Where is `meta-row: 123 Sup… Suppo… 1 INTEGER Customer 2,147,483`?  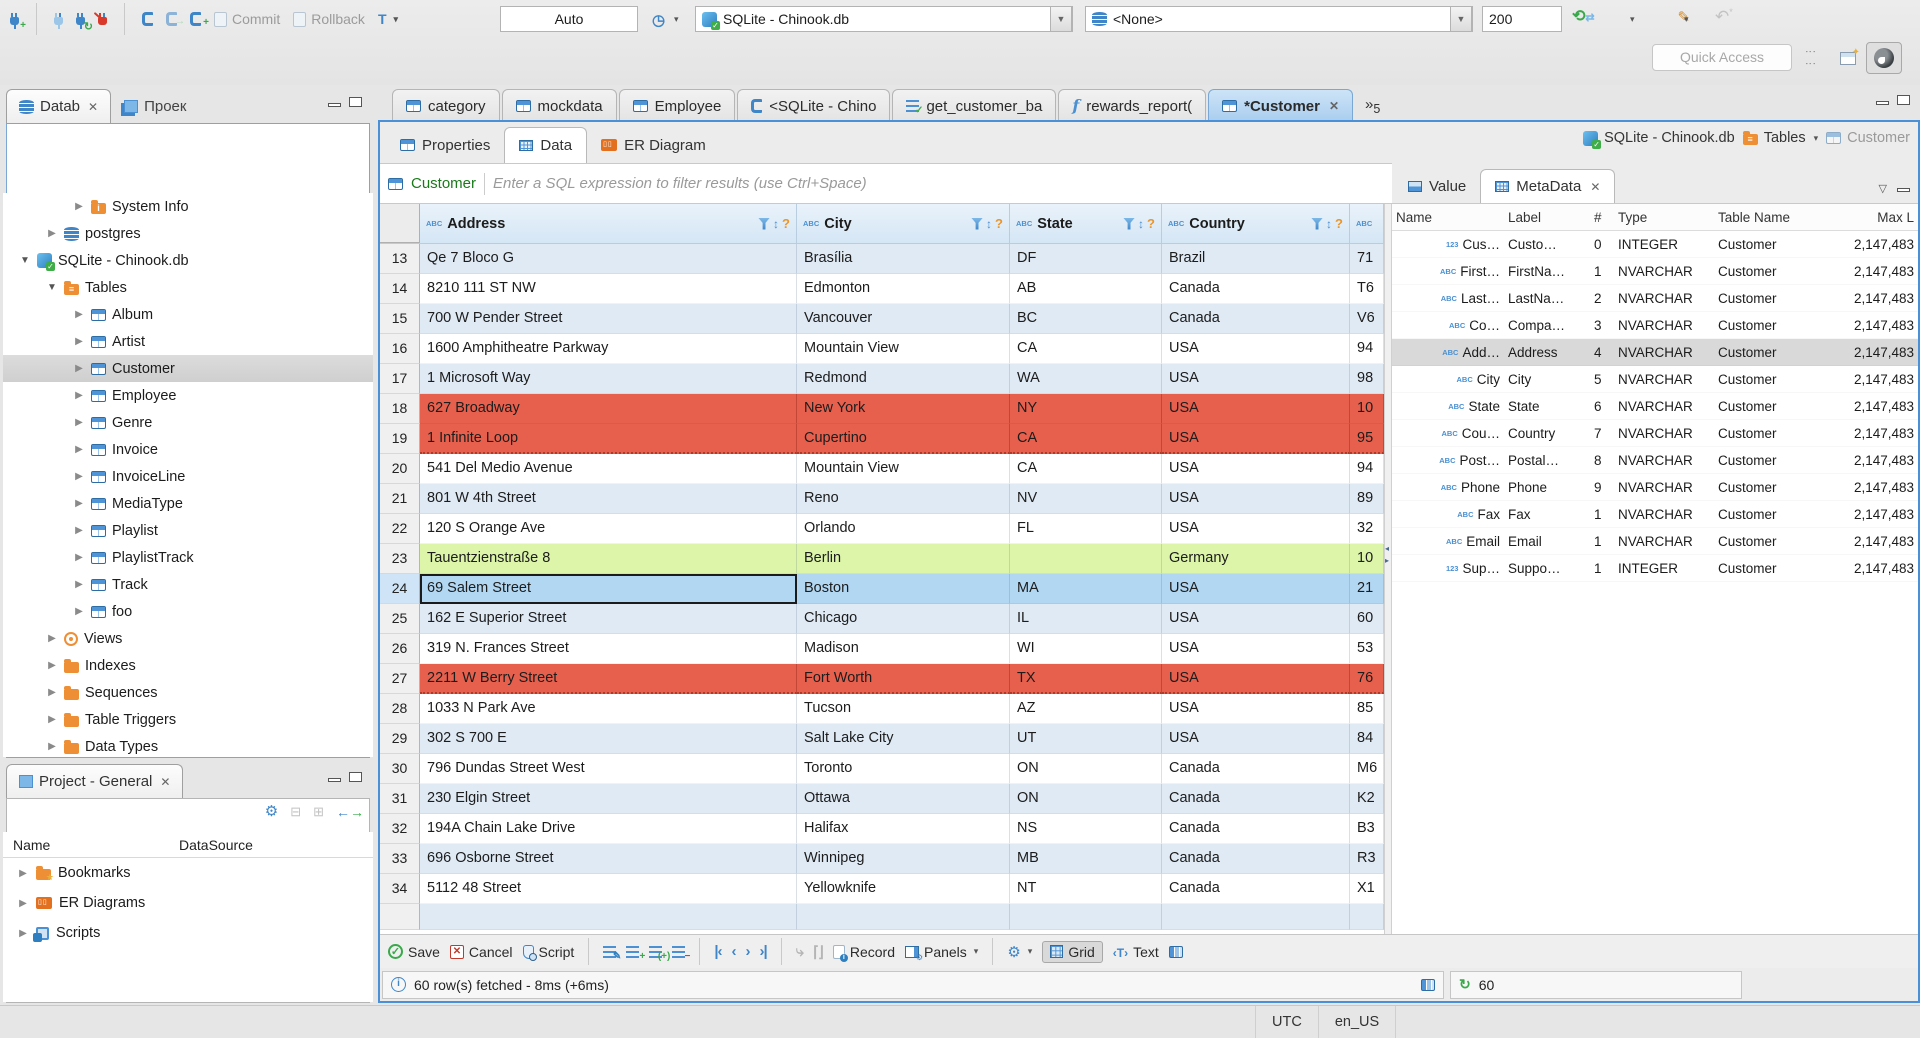
meta-row: 123 Sup… Suppo… 1 INTEGER Customer 2,147,483 is located at coordinates (1655, 568).